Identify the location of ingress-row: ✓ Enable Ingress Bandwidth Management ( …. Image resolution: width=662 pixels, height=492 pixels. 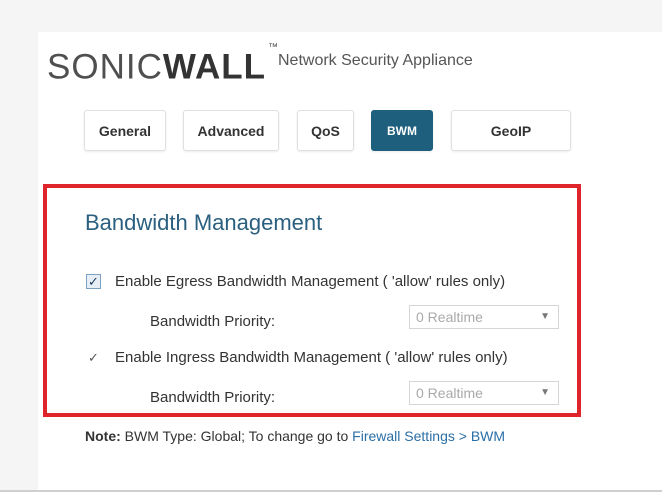
(297, 357).